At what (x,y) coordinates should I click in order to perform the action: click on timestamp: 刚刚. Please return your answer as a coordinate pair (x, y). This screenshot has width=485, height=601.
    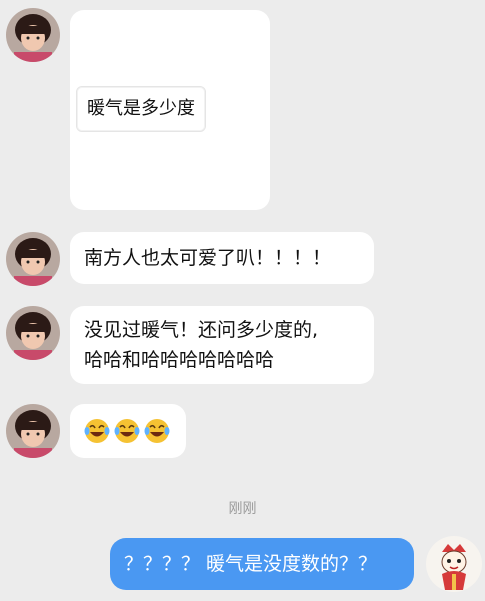
    Looking at the image, I should click on (242, 509).